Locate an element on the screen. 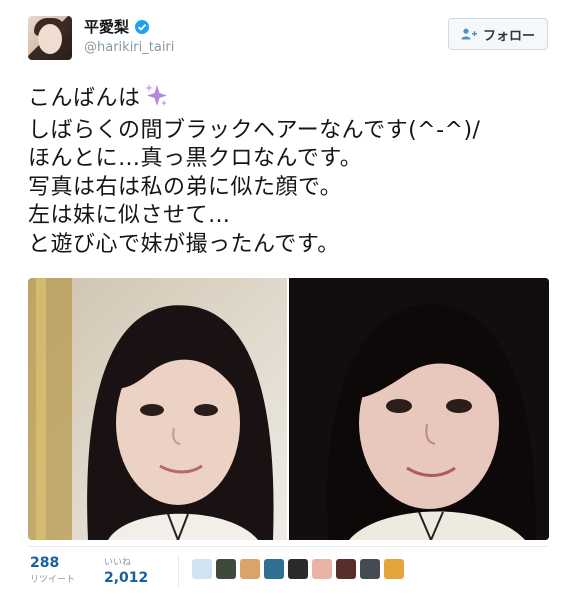 This screenshot has height=594, width=586. like-stat: いいね 2,012 is located at coordinates (126, 570).